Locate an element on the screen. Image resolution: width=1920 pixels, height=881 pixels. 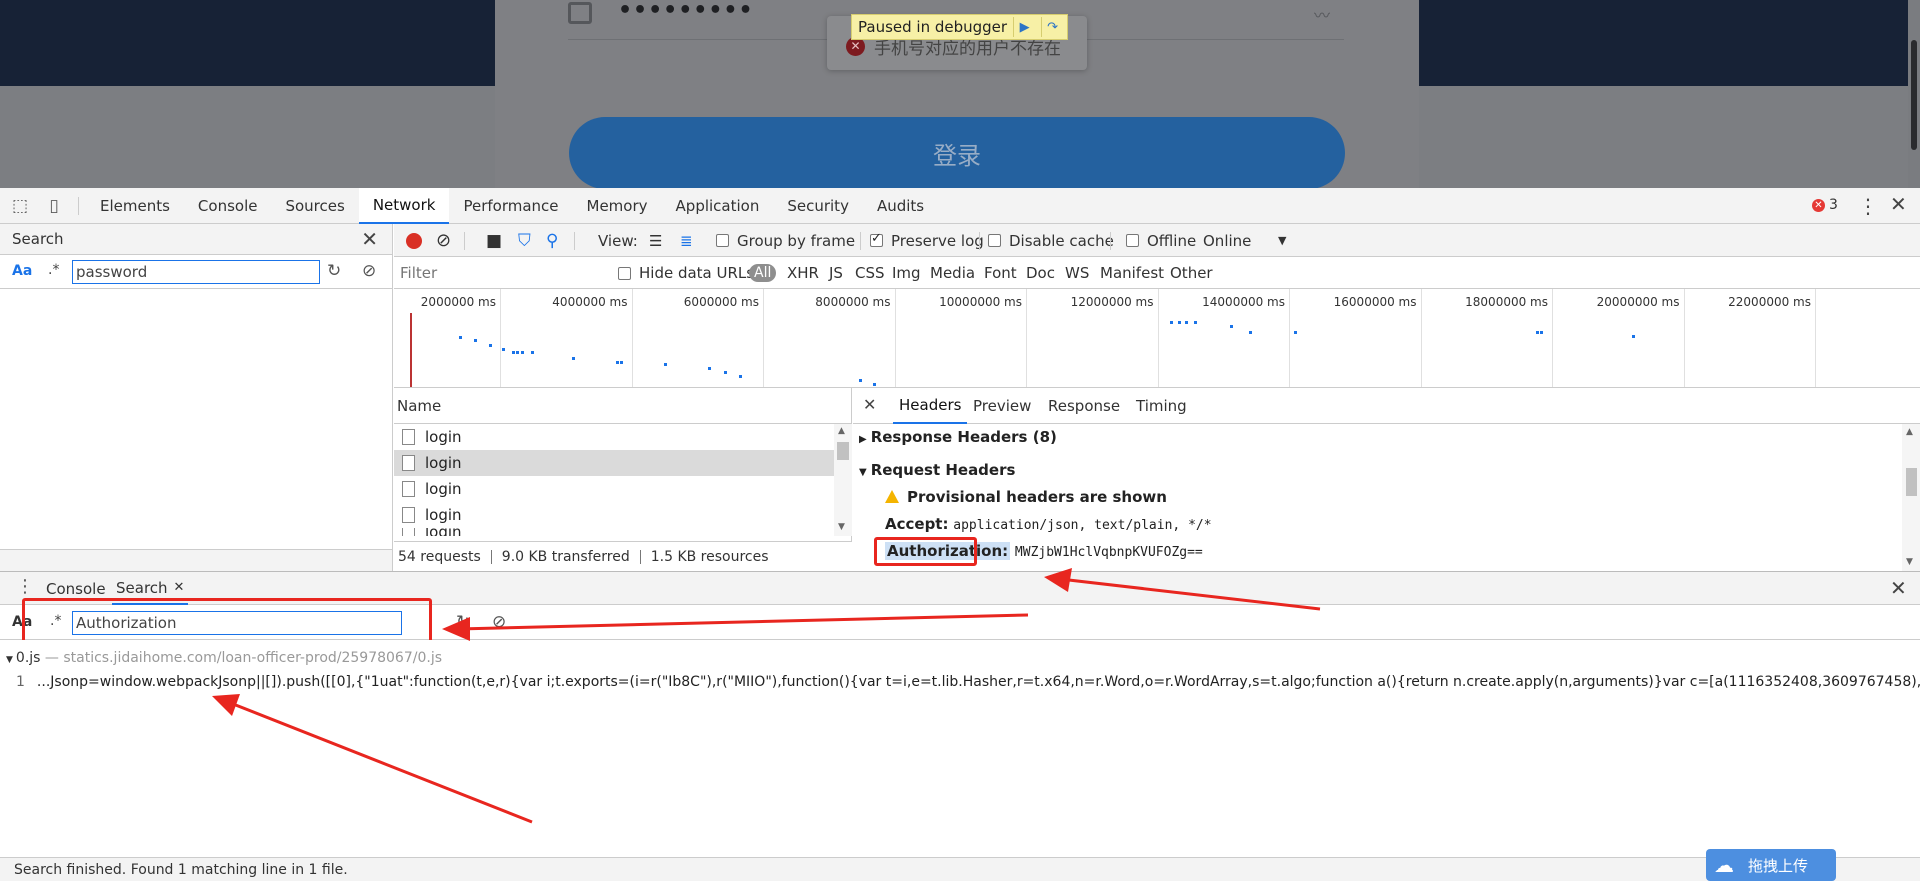
more-options-icon: ⋮ is located at coordinates (1868, 206).